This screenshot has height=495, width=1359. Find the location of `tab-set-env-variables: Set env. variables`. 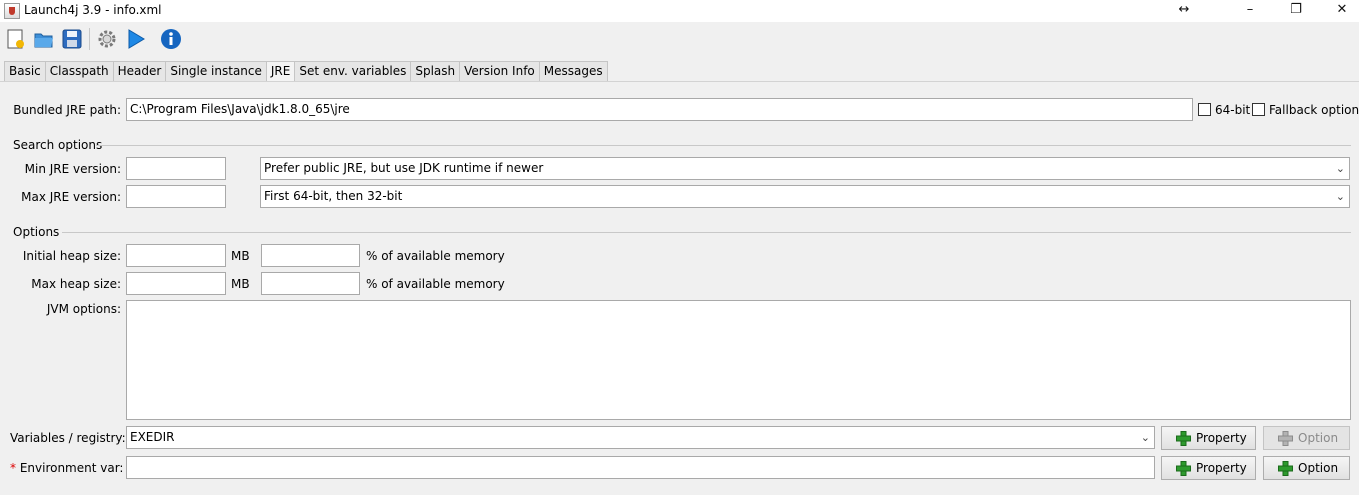

tab-set-env-variables: Set env. variables is located at coordinates (352, 71).